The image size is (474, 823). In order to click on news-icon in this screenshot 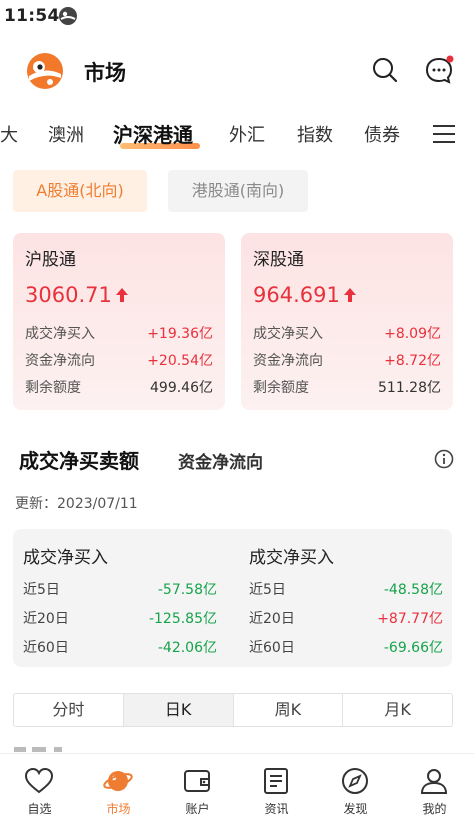, I will do `click(276, 781)`.